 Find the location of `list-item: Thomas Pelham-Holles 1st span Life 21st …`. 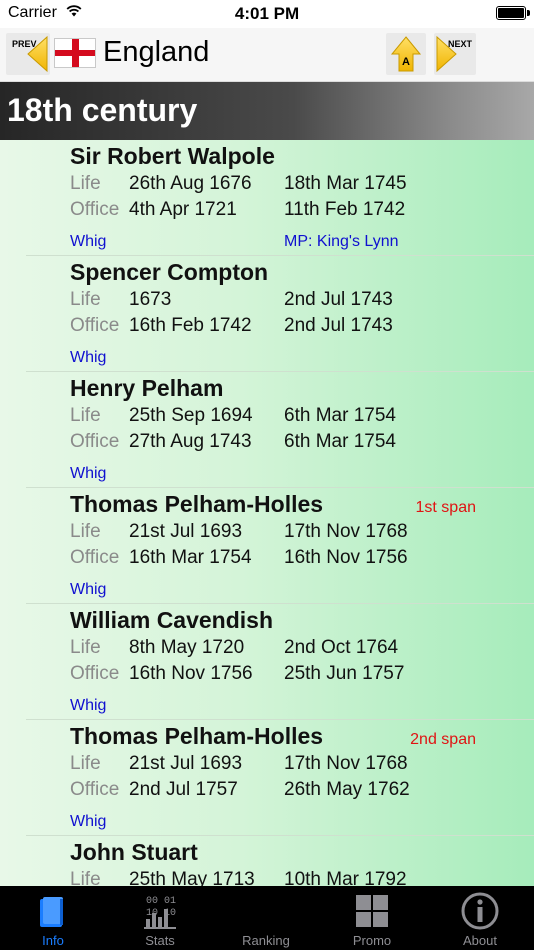

list-item: Thomas Pelham-Holles 1st span Life 21st … is located at coordinates (267, 546).